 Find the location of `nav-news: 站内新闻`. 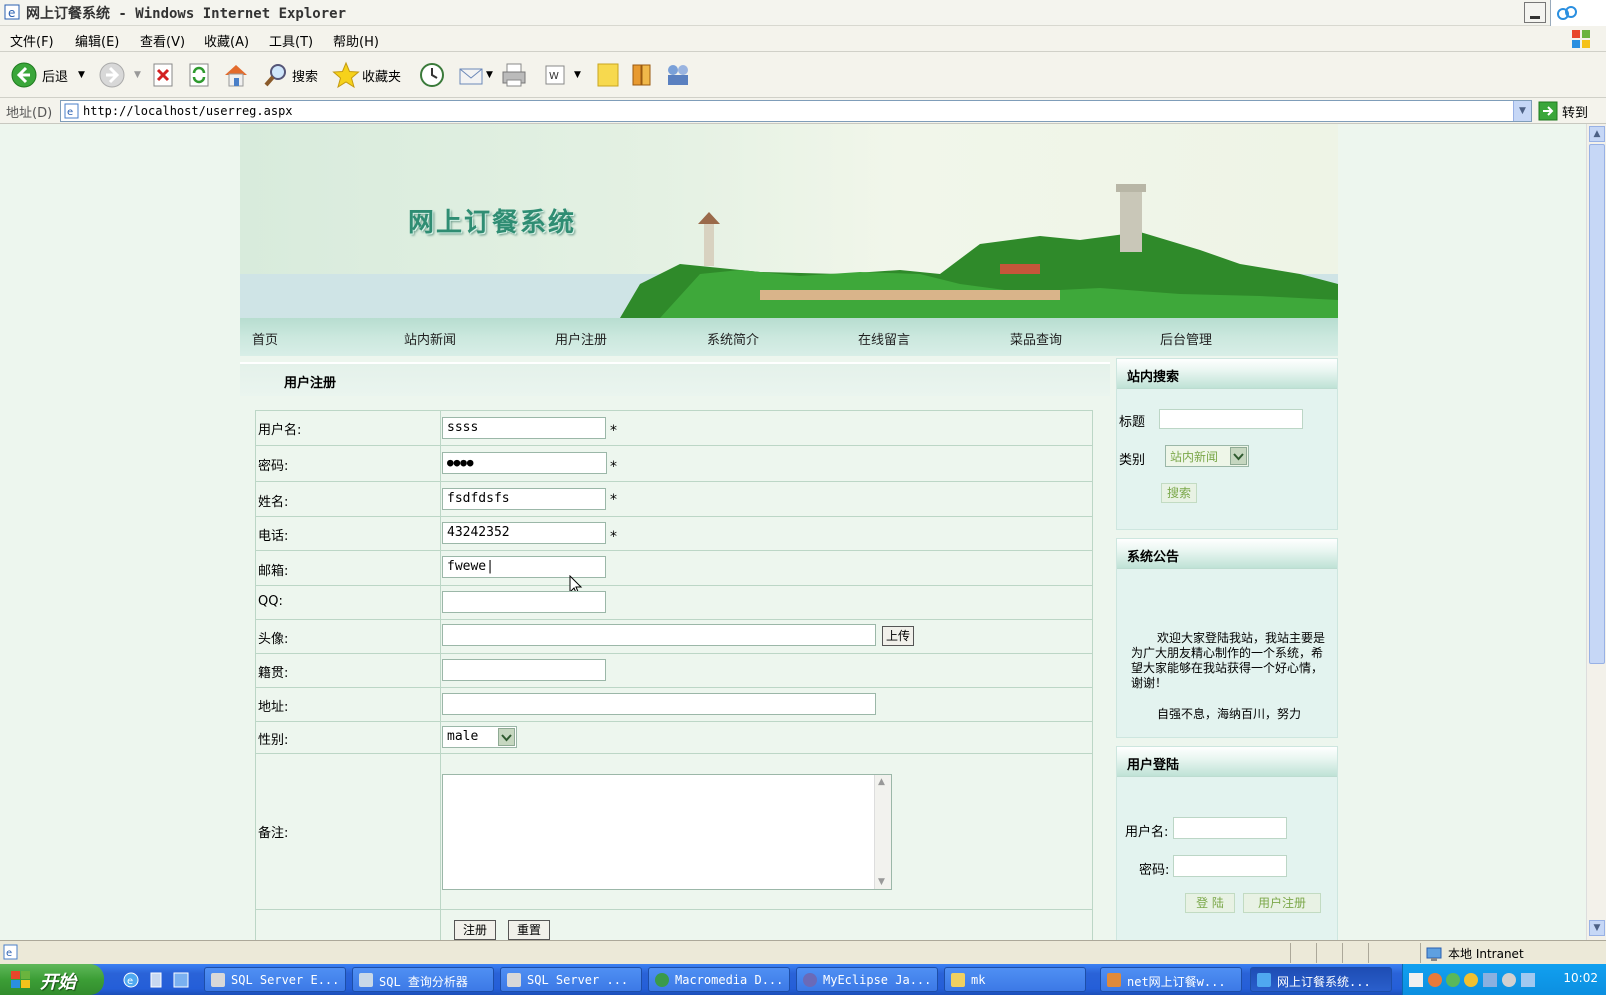

nav-news: 站内新闻 is located at coordinates (430, 338).